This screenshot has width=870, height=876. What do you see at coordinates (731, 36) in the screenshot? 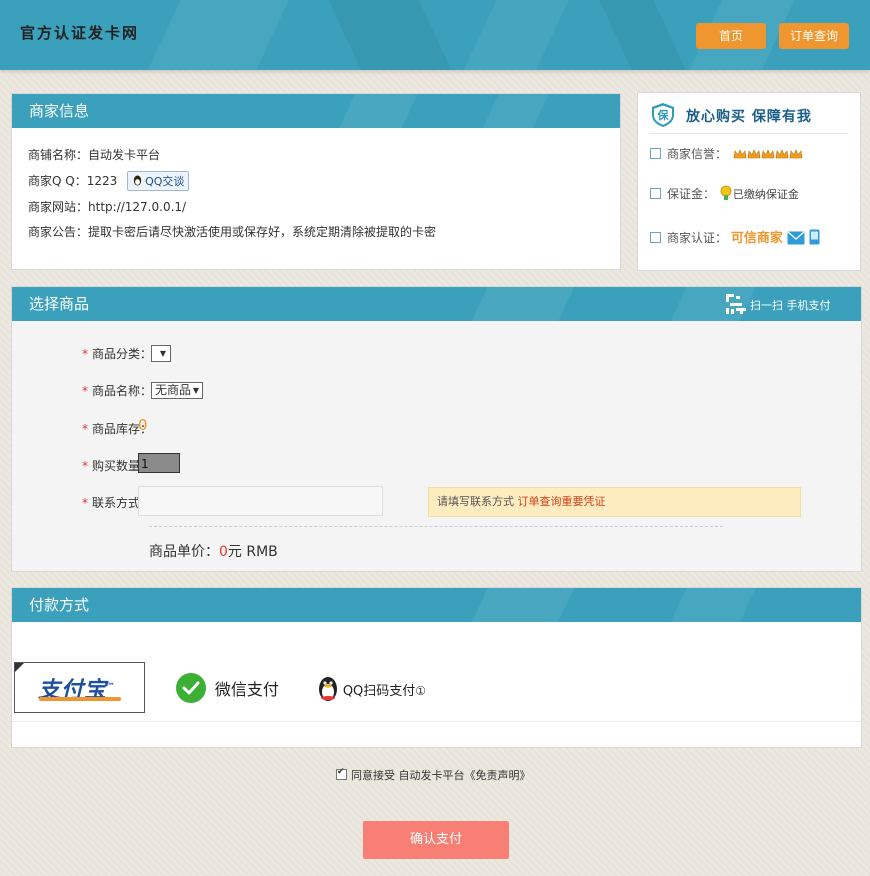
I see `nav-home-button: 首页` at bounding box center [731, 36].